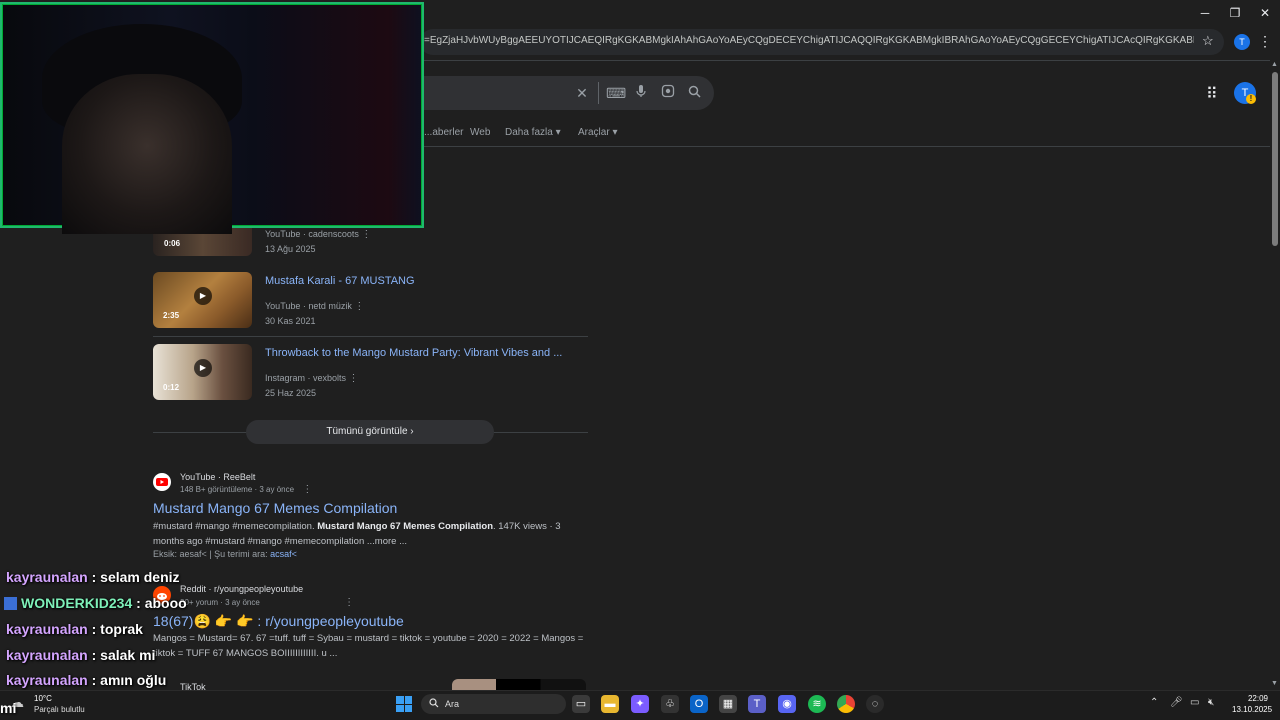 This screenshot has width=1280, height=720. What do you see at coordinates (452, 704) in the screenshot?
I see `taskbar-search-placeholder: Ara` at bounding box center [452, 704].